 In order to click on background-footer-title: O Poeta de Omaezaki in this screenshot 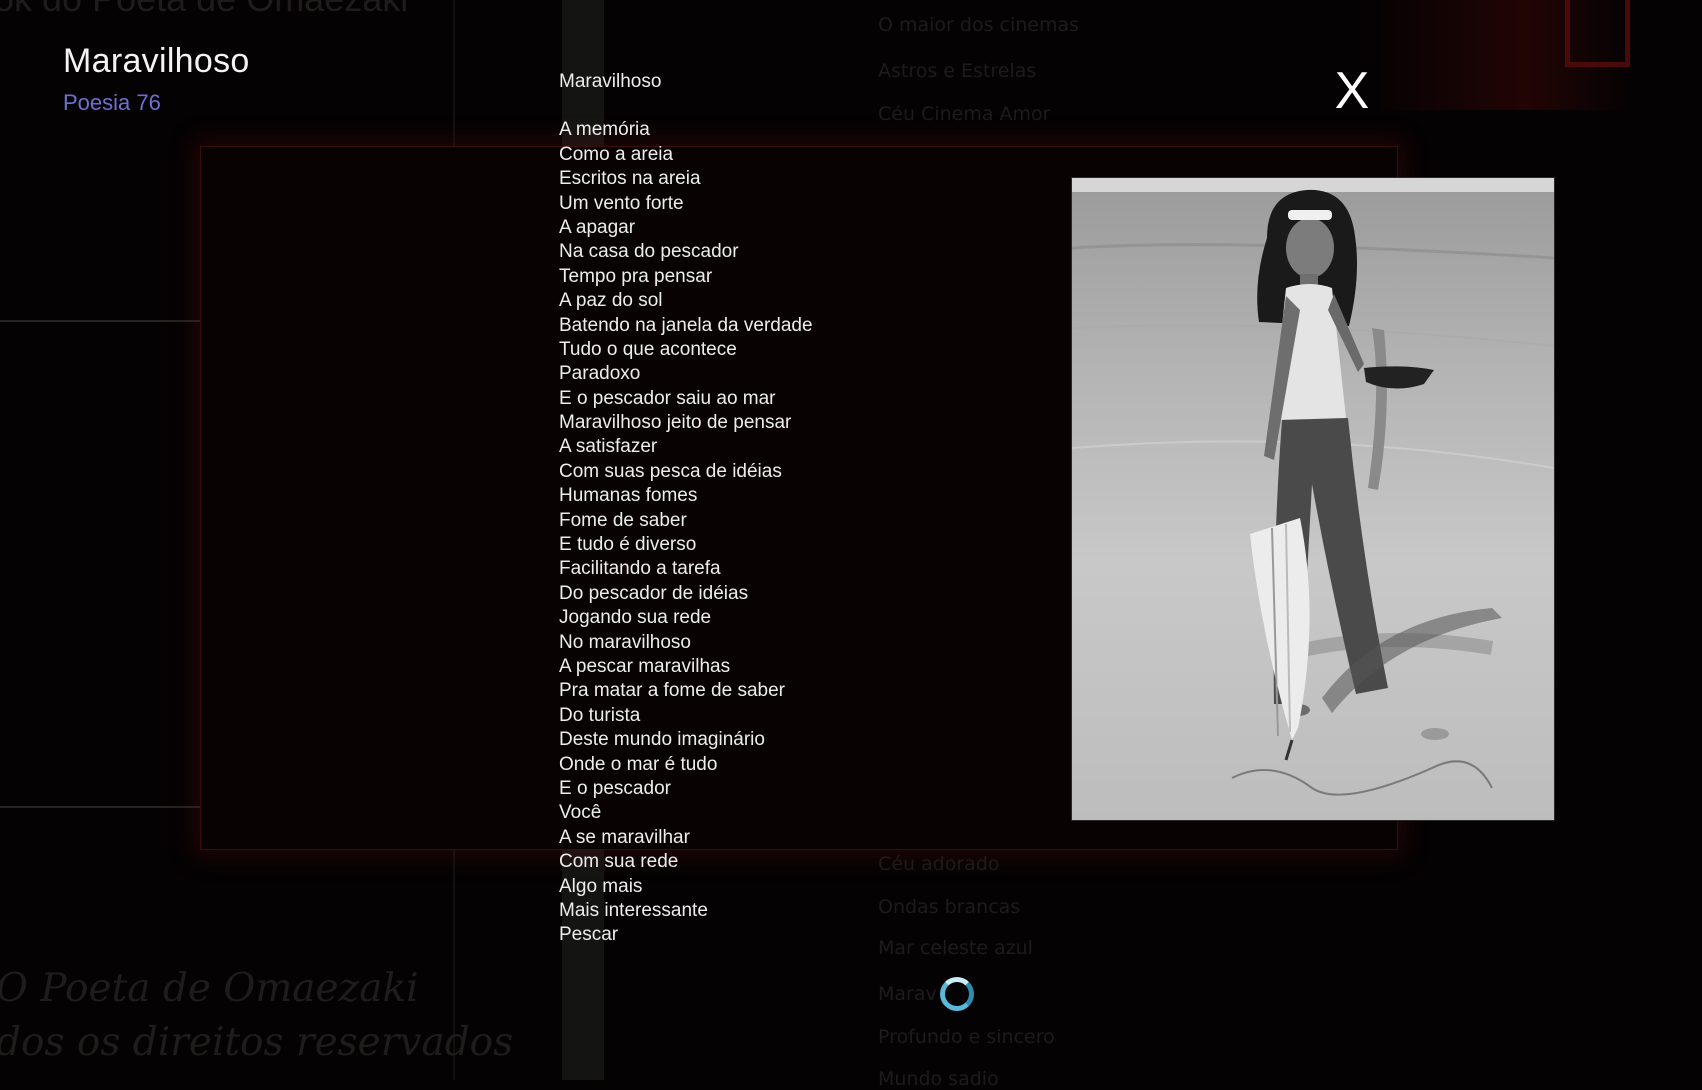, I will do `click(209, 988)`.